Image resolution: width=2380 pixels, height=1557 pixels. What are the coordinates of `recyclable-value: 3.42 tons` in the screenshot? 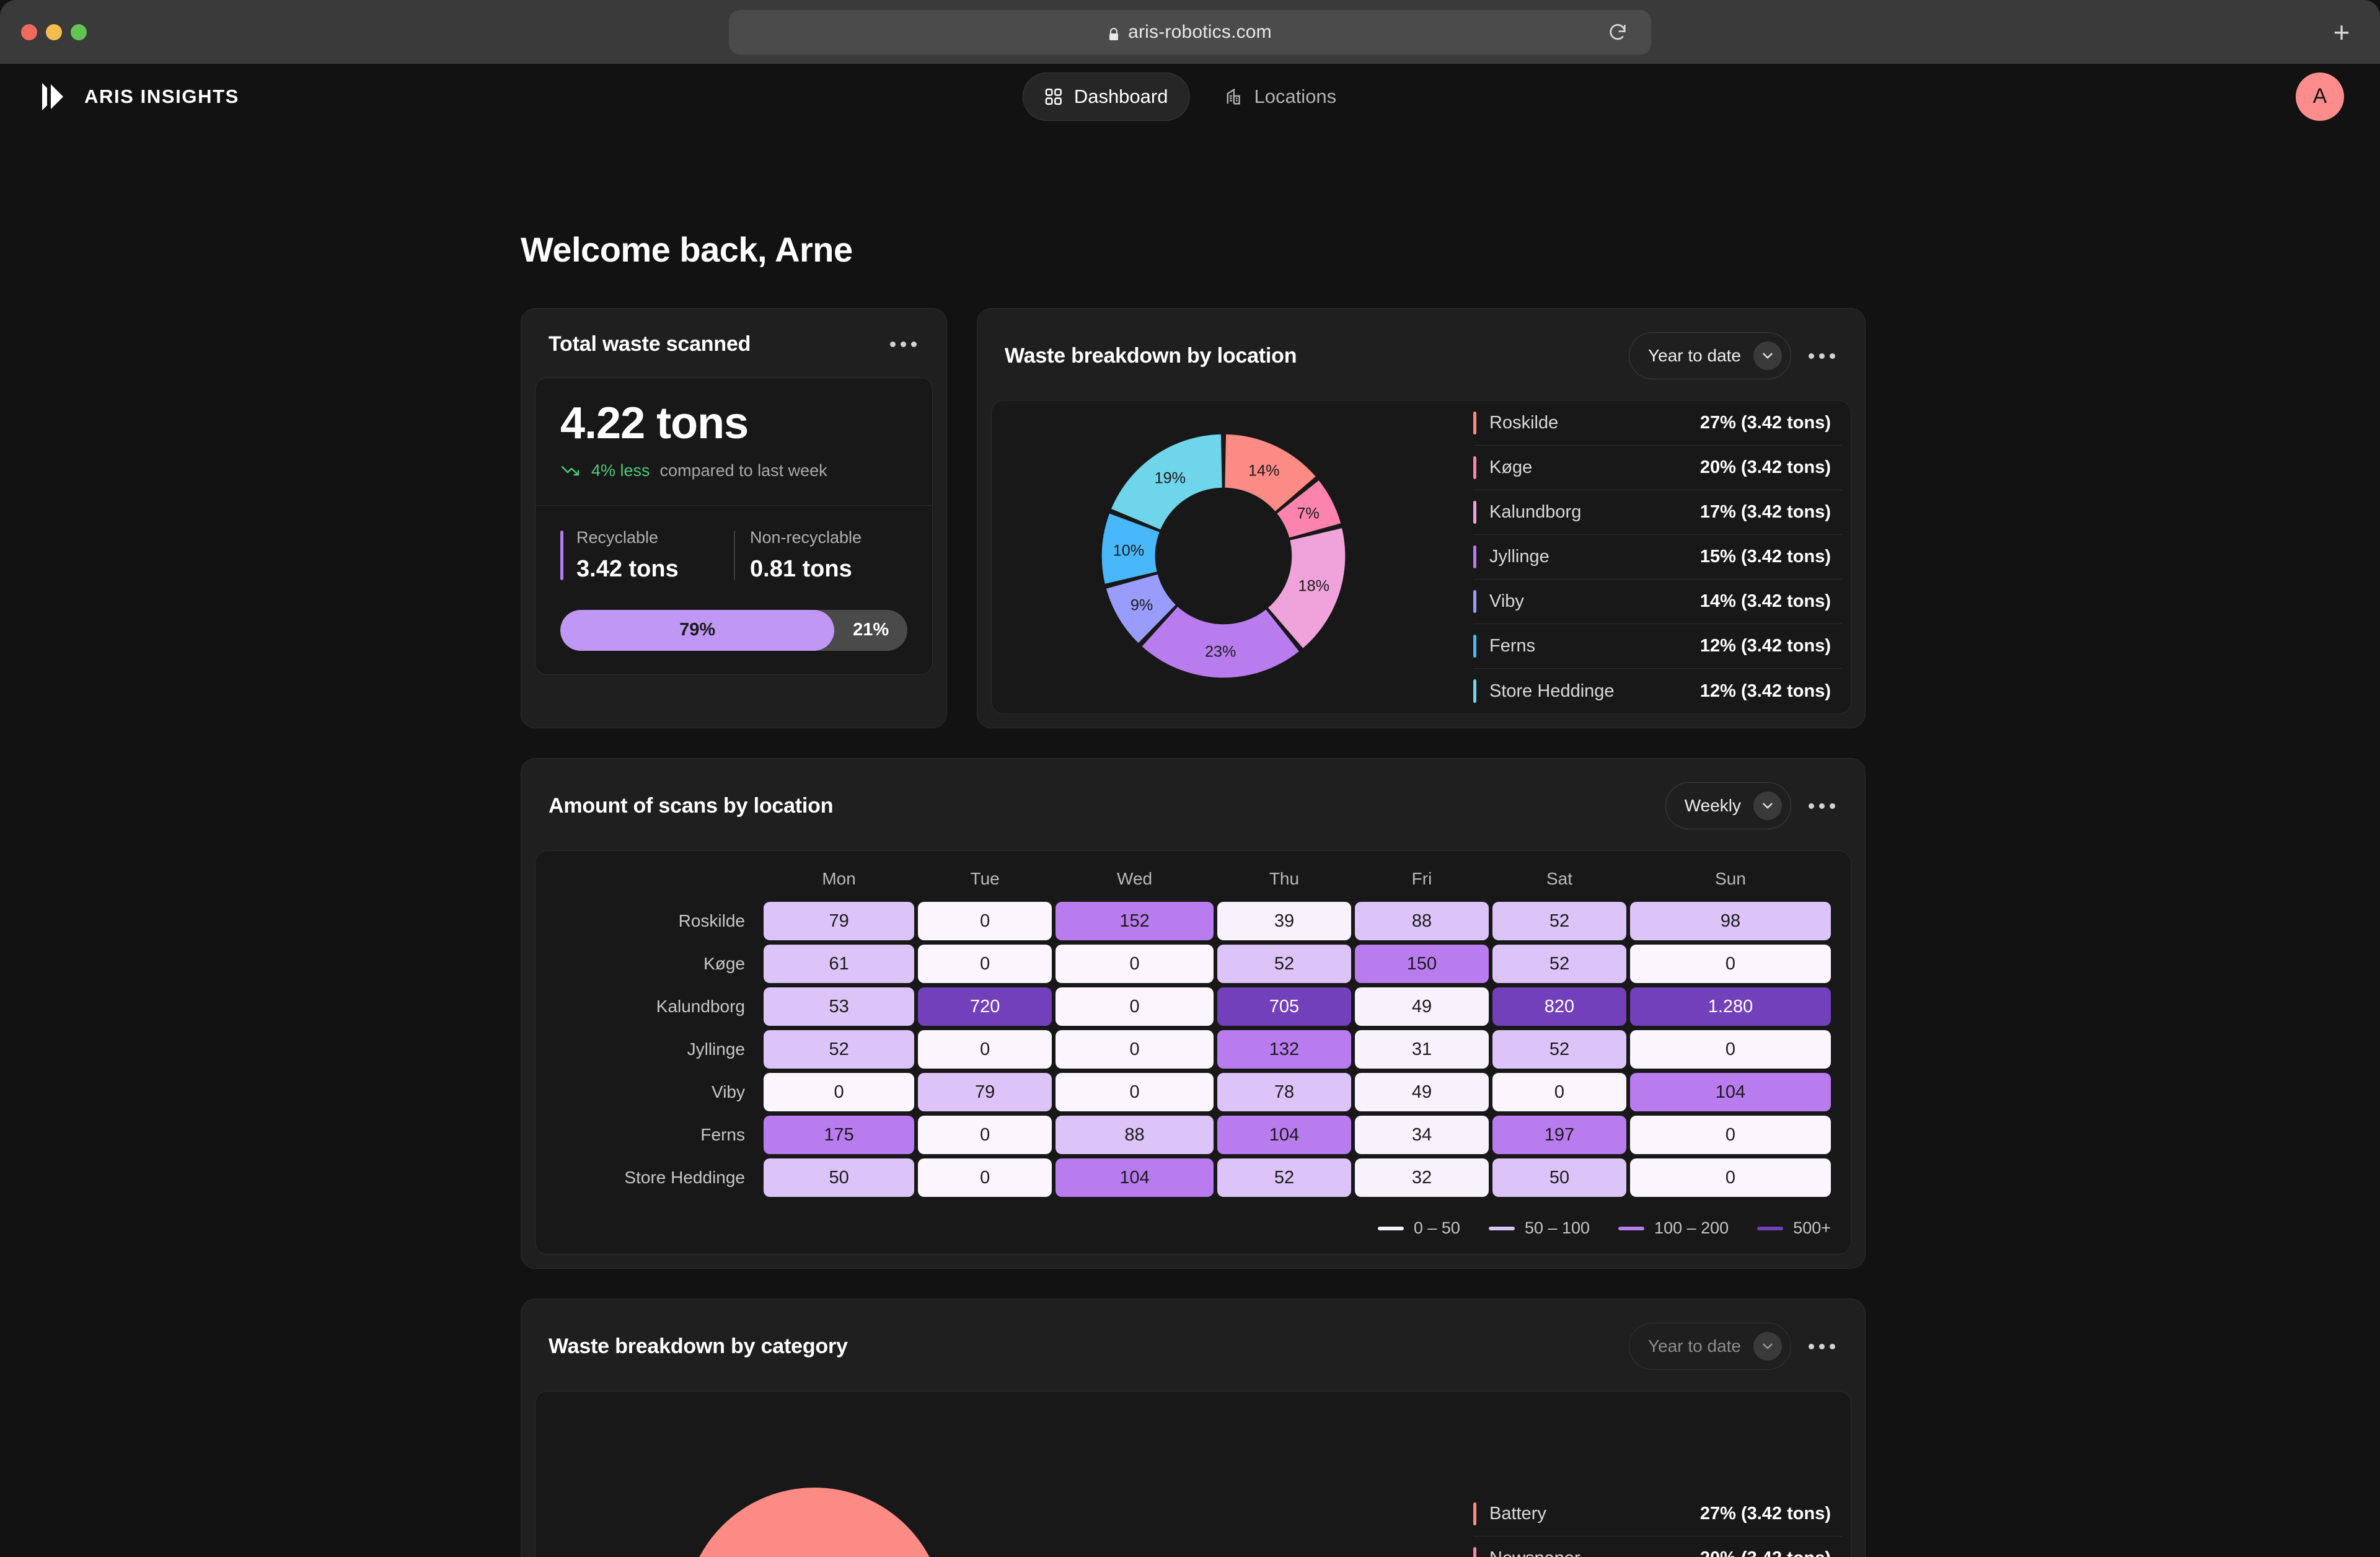 It's located at (627, 568).